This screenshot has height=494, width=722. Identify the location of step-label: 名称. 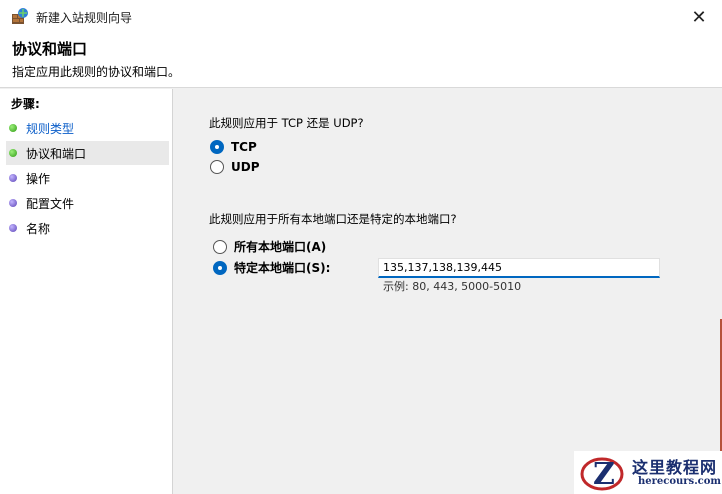
(38, 228).